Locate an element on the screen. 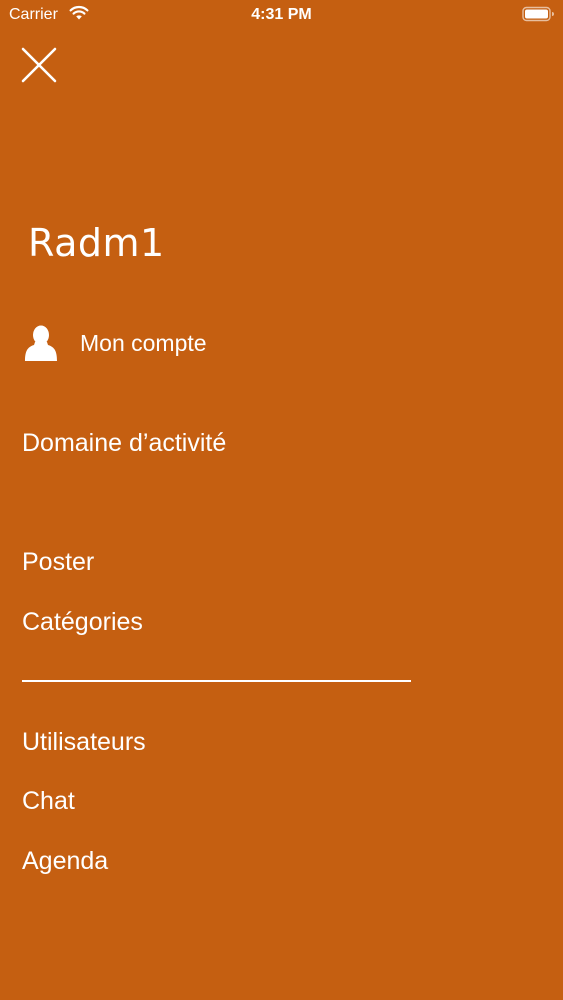 The image size is (563, 1000). clock-time: 4:31 PM is located at coordinates (281, 14).